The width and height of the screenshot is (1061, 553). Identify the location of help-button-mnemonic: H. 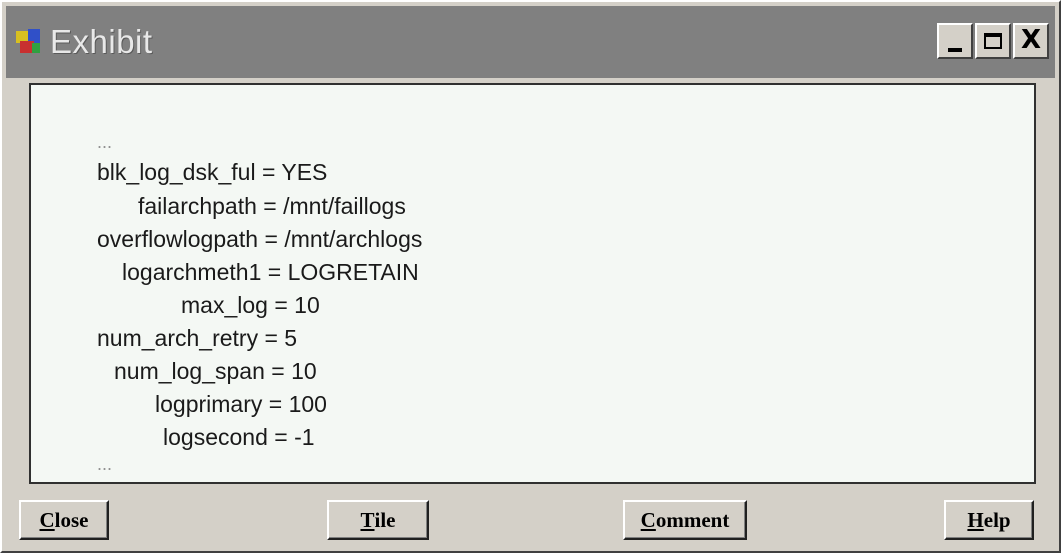
(975, 519).